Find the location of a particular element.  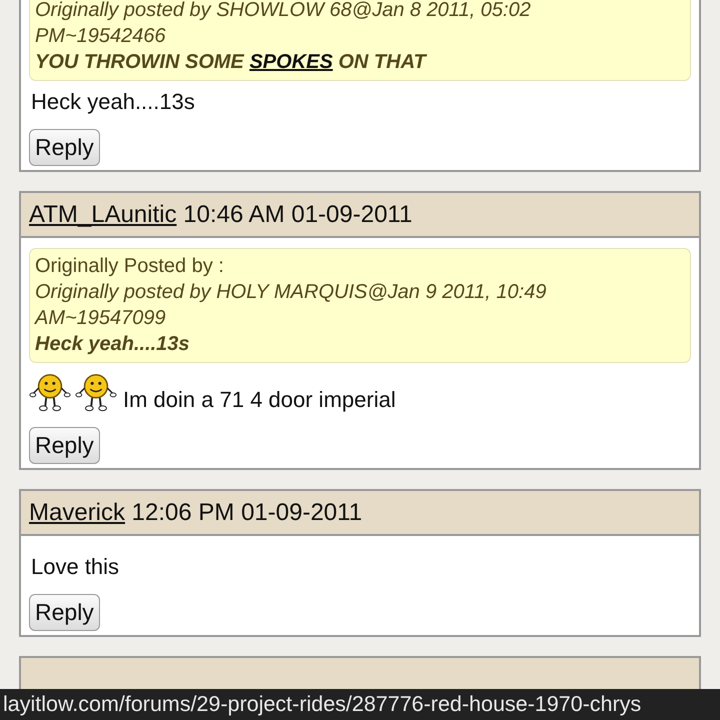

quote-heading: Originally Posted by : is located at coordinates (130, 266).